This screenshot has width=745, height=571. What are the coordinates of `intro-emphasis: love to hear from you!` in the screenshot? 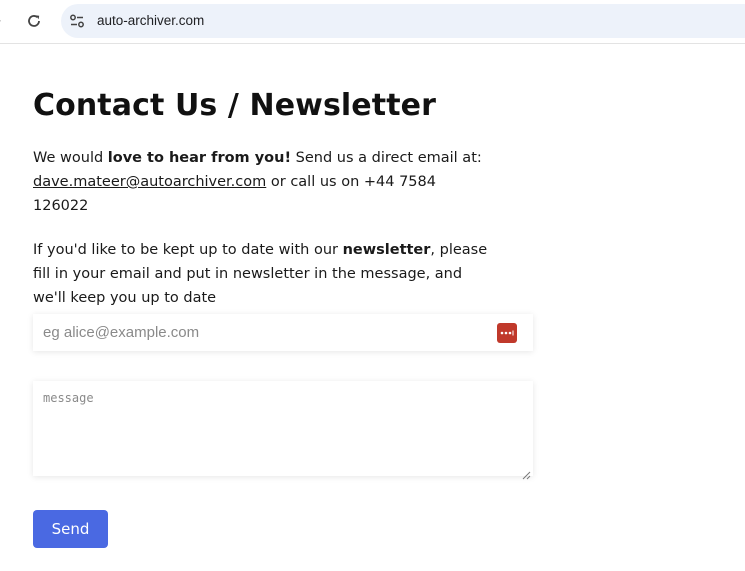 It's located at (199, 158).